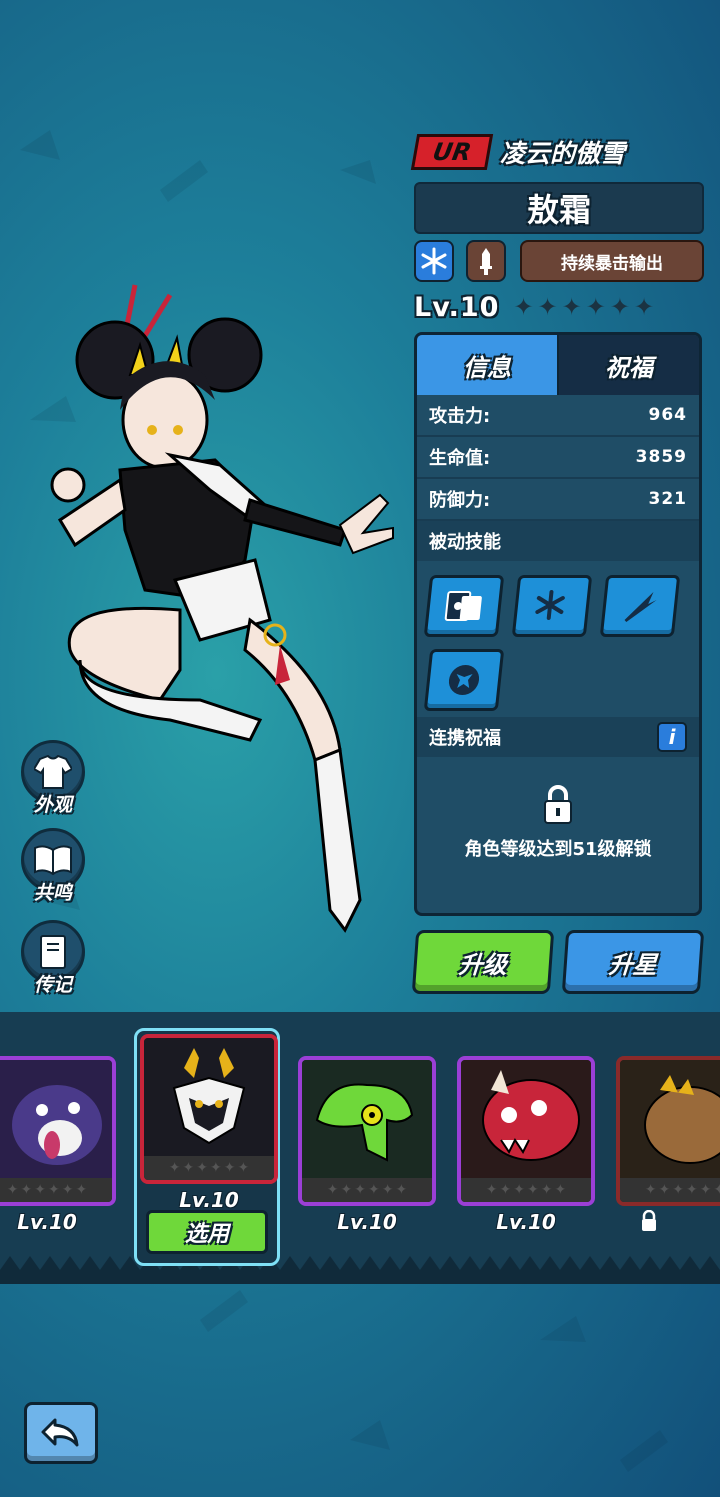 The width and height of the screenshot is (720, 1497). I want to click on stat-label: 生命值:, so click(460, 458).